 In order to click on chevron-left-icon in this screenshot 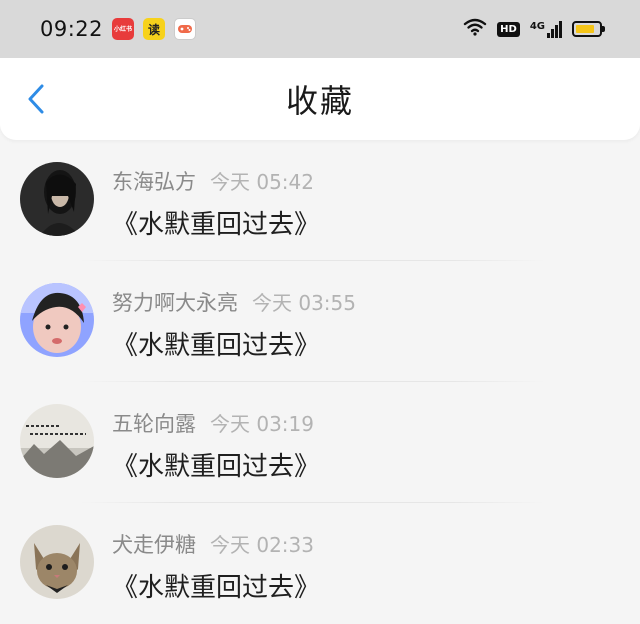, I will do `click(36, 101)`.